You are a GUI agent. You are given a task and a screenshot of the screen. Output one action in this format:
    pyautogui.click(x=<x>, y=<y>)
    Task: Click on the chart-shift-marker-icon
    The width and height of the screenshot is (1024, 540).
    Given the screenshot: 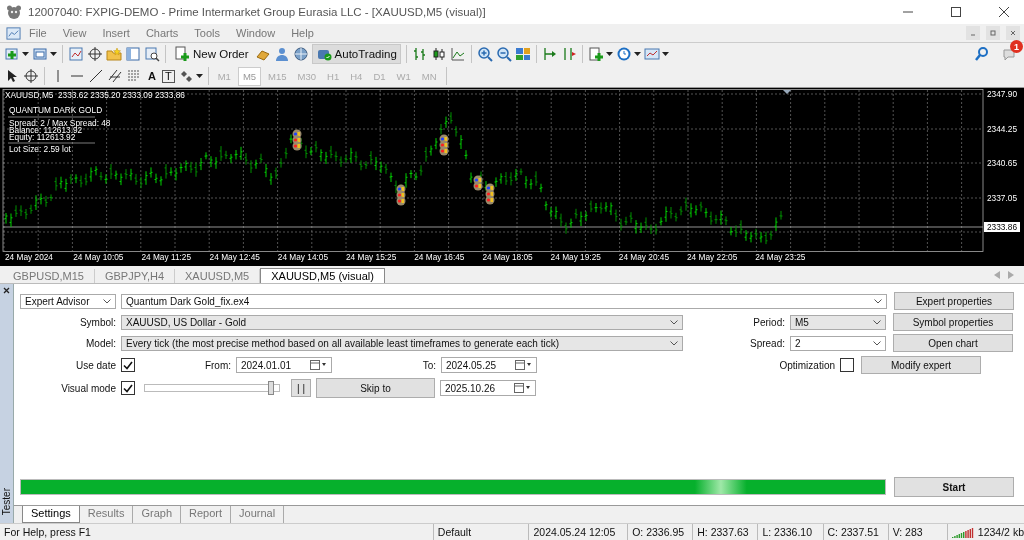 What is the action you would take?
    pyautogui.click(x=787, y=92)
    